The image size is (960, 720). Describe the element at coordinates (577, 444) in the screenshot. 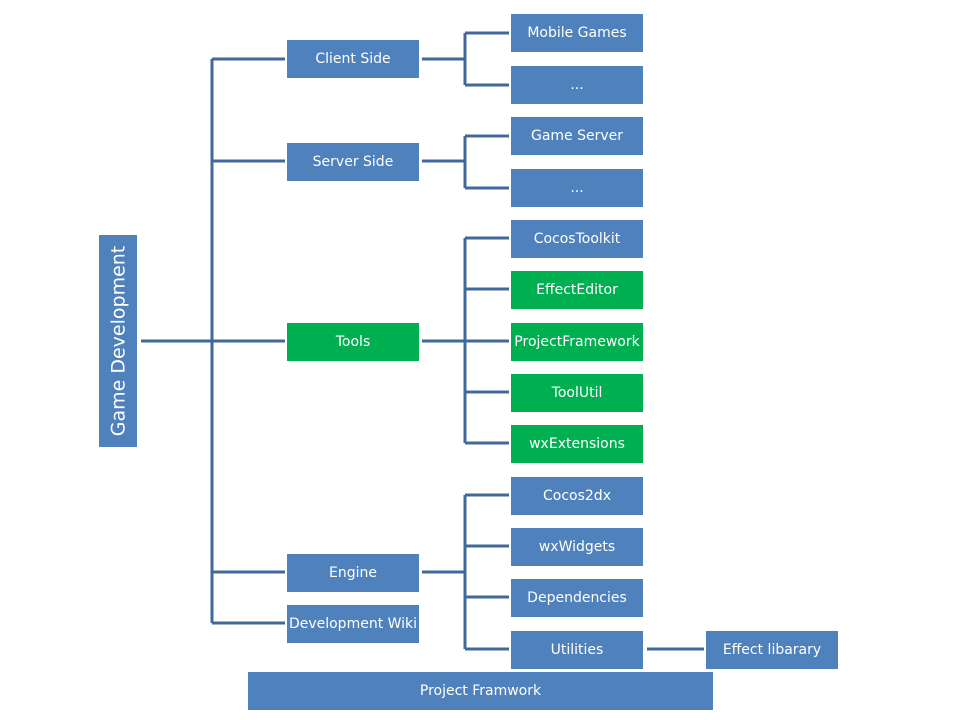

I see `node-wxextensions: wxExtensions` at that location.